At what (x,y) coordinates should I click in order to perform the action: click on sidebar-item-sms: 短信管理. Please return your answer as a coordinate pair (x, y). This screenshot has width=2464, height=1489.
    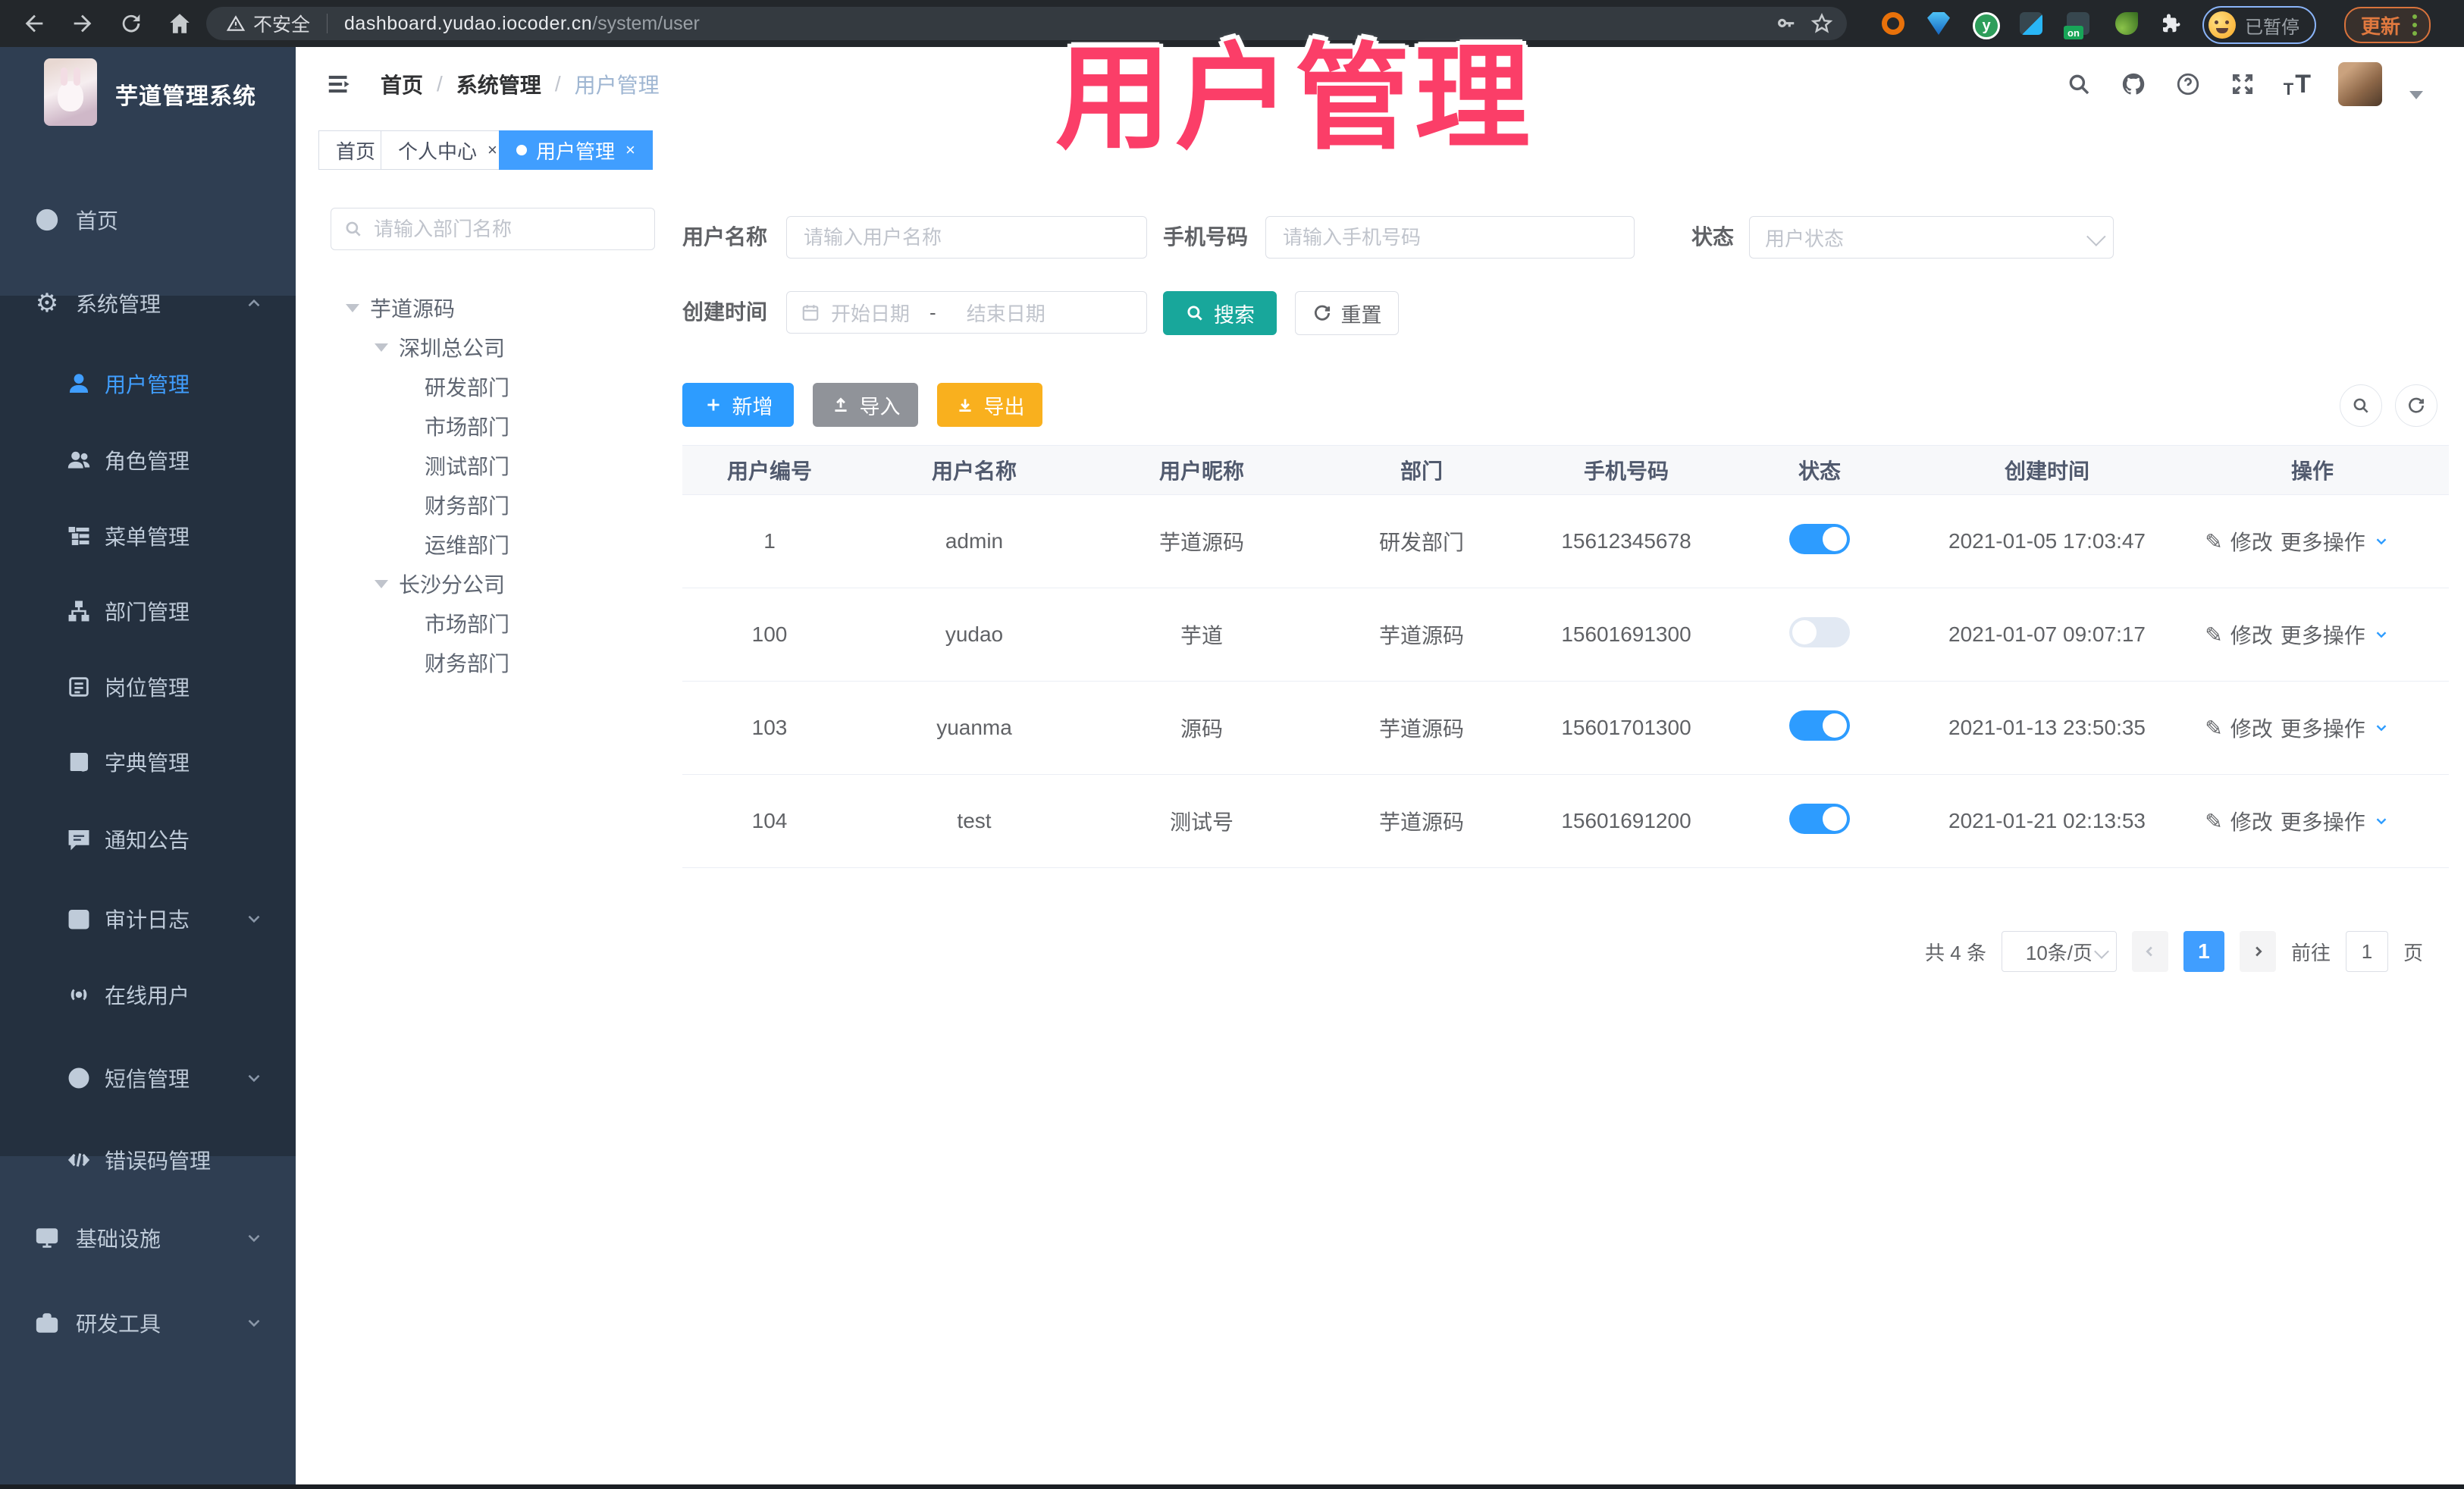
    Looking at the image, I should click on (148, 1078).